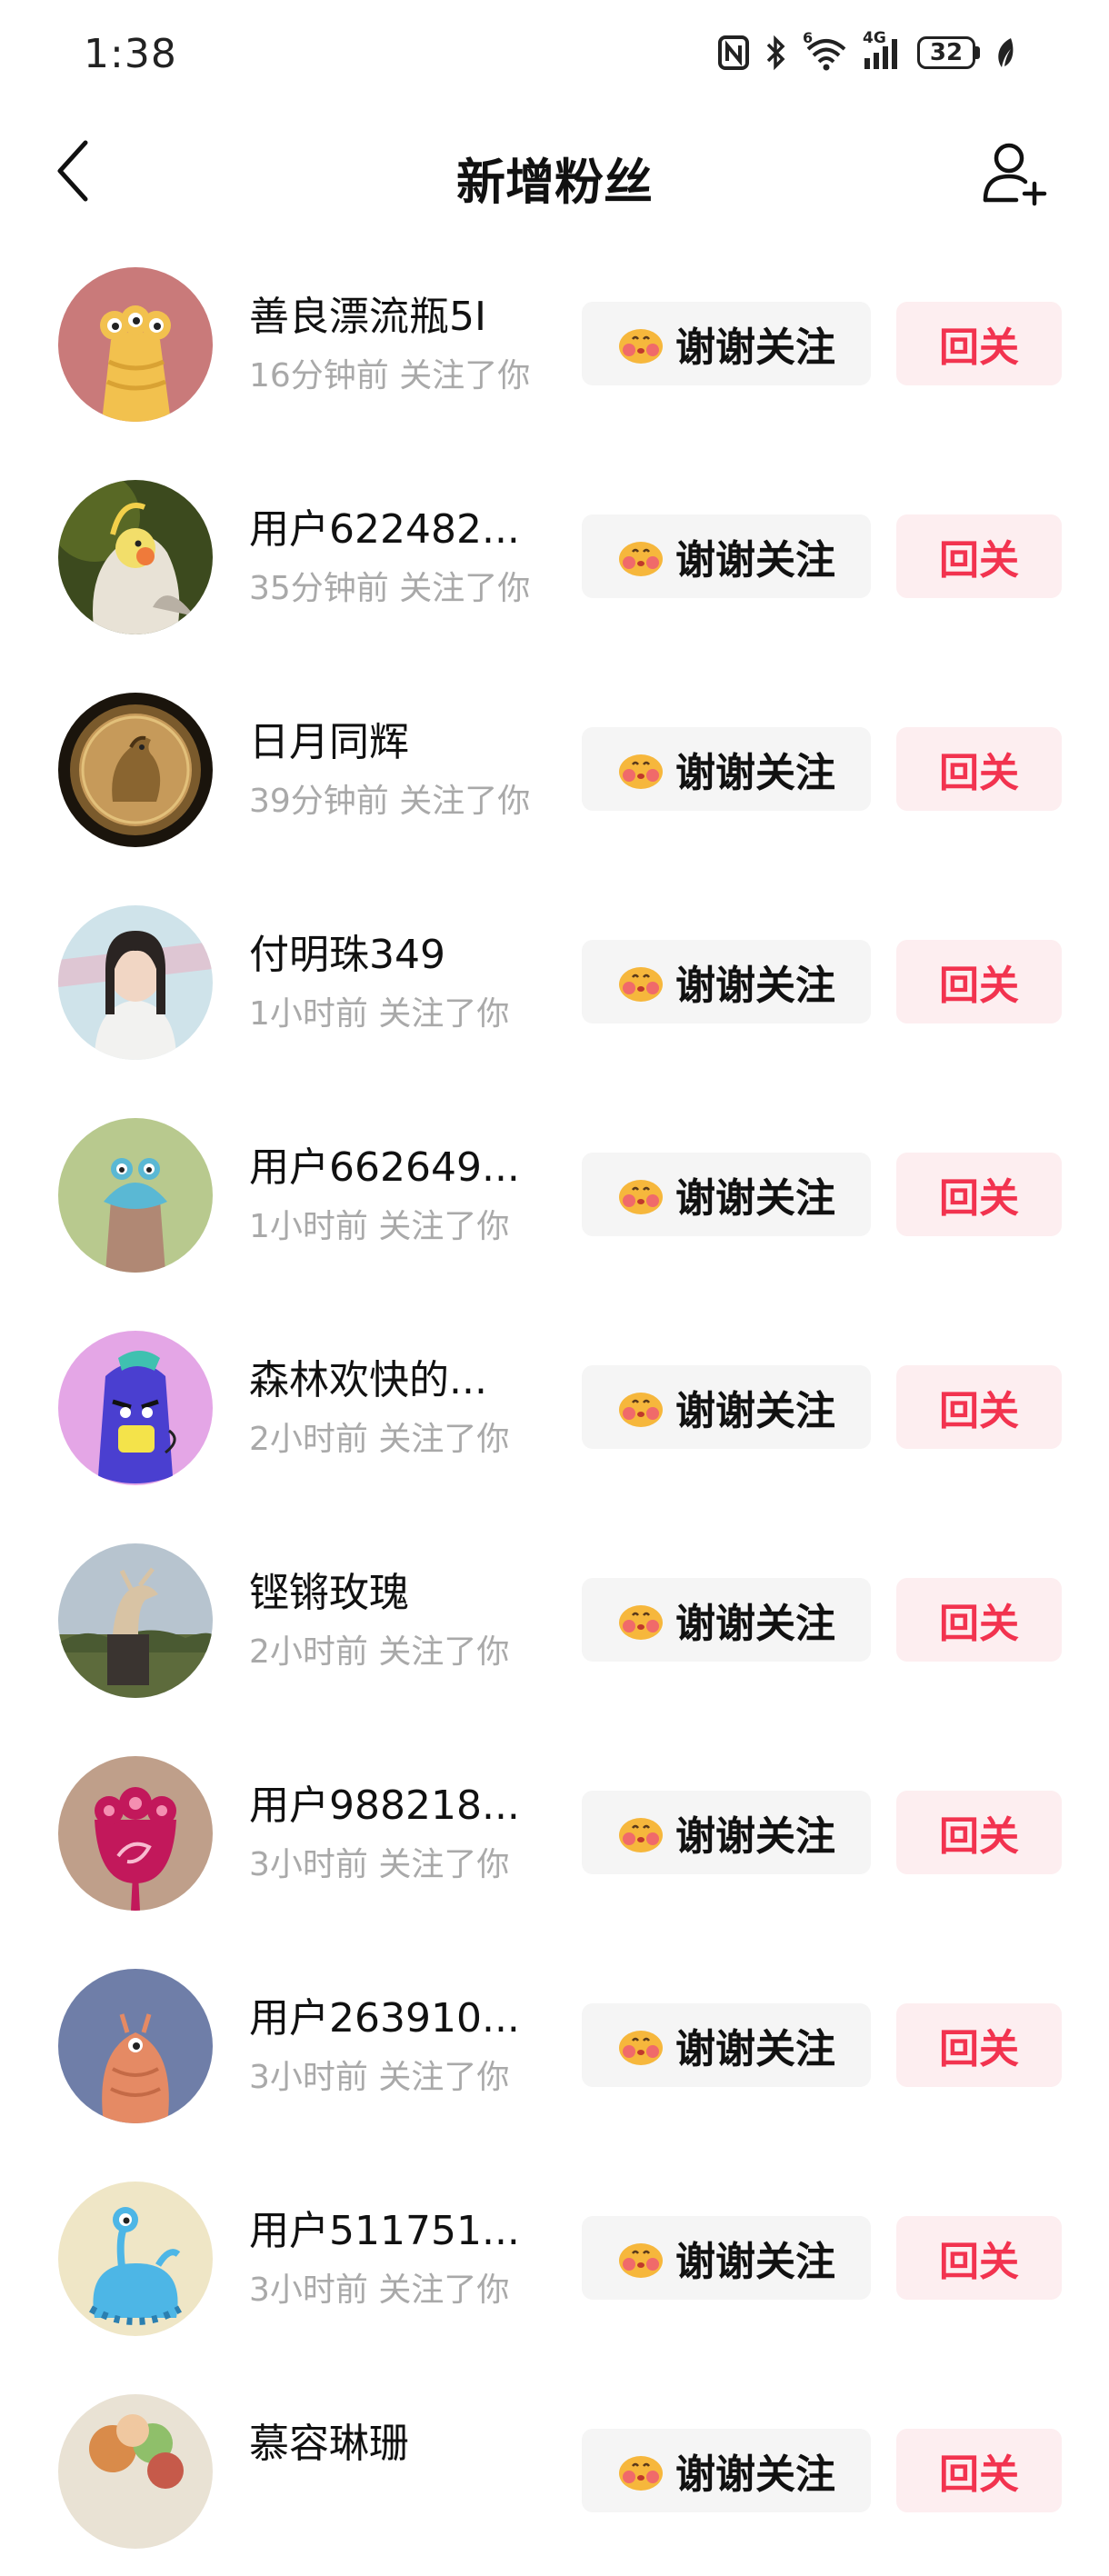 The height and width of the screenshot is (2576, 1109). Describe the element at coordinates (554, 2469) in the screenshot. I see `follower-row: 慕容琳珊 谢谢关注 回关` at that location.